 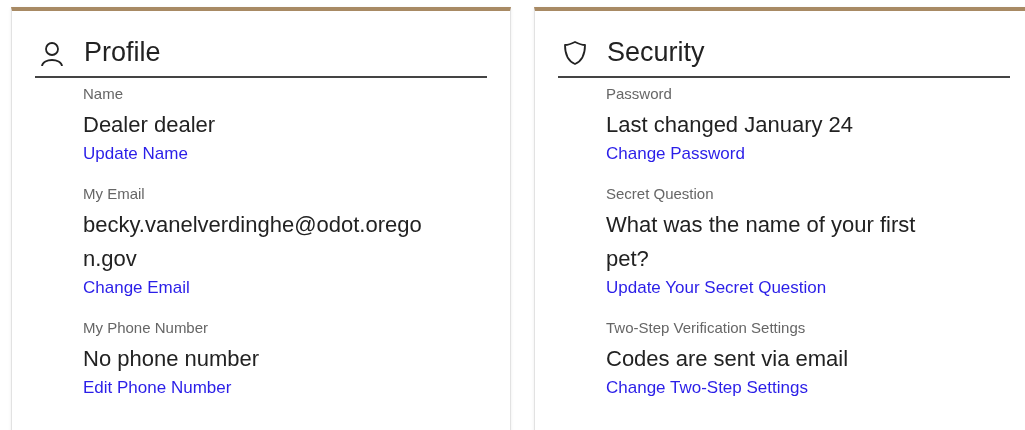 I want to click on field-link: Update Name, so click(x=135, y=154).